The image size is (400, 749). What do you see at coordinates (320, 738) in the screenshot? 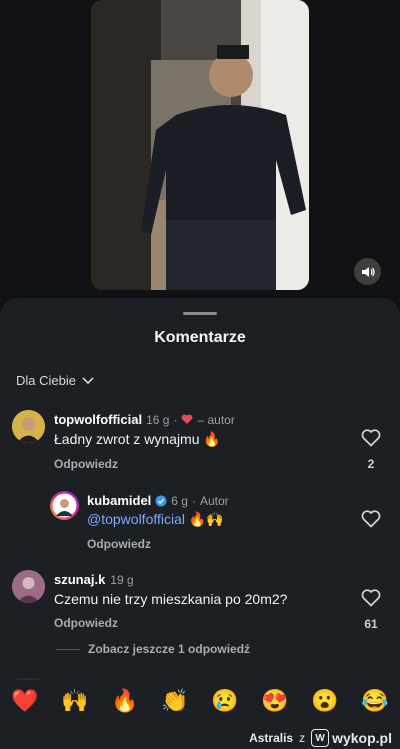
I see `wykop-logo-icon: W` at bounding box center [320, 738].